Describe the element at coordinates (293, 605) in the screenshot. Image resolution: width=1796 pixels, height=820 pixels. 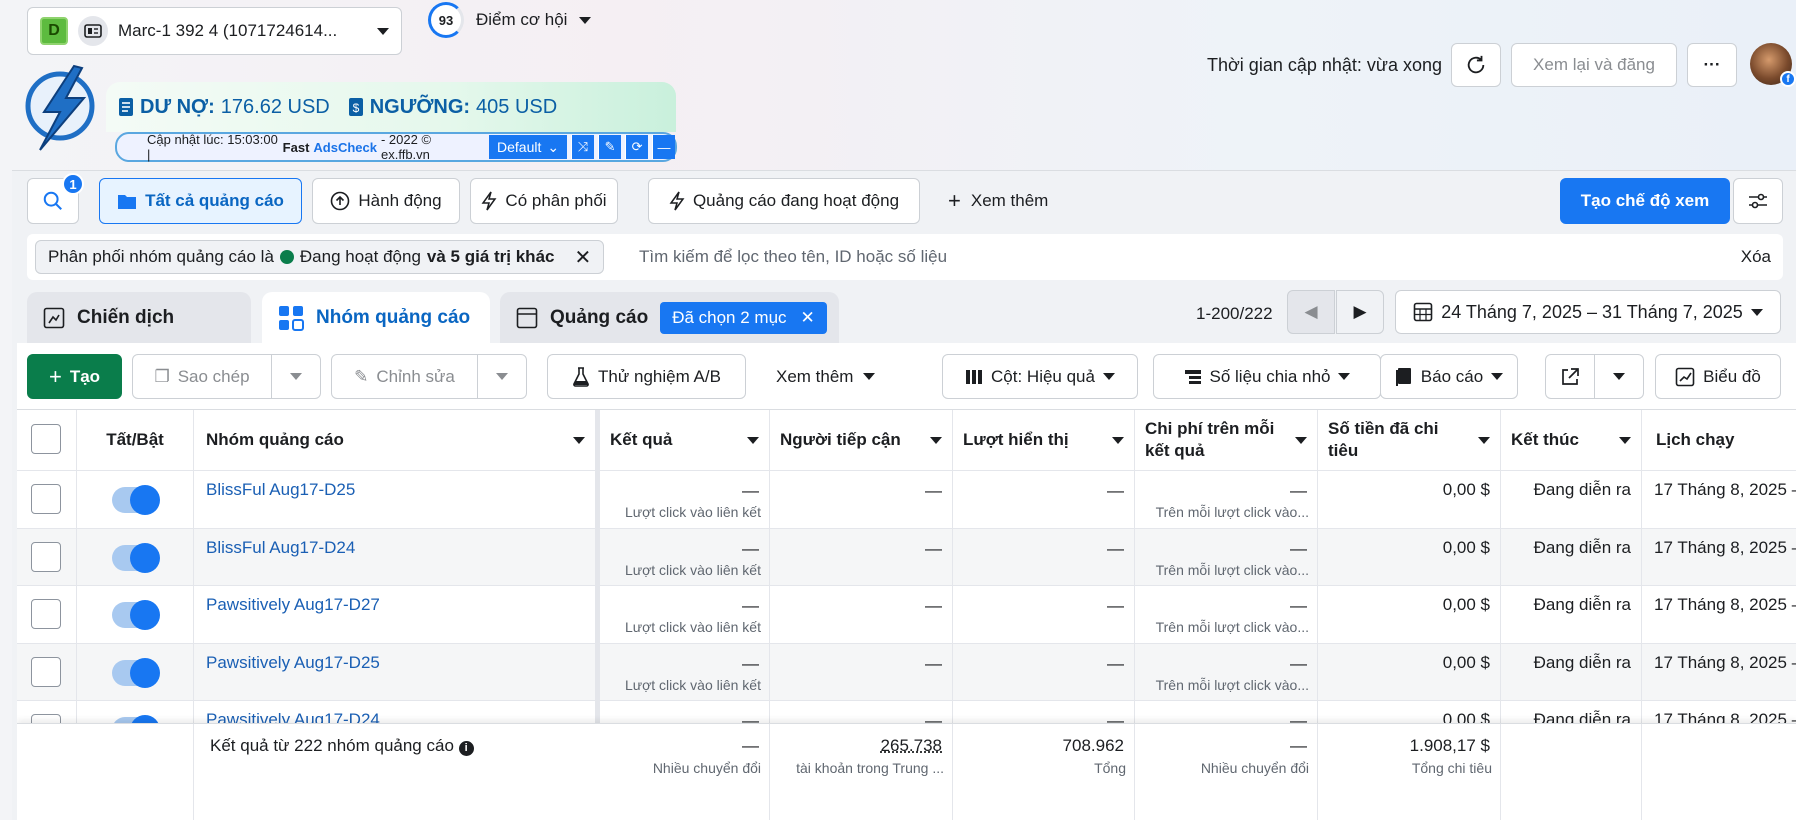
I see `adset-name-link: Pawsitively Aug17-D27` at that location.